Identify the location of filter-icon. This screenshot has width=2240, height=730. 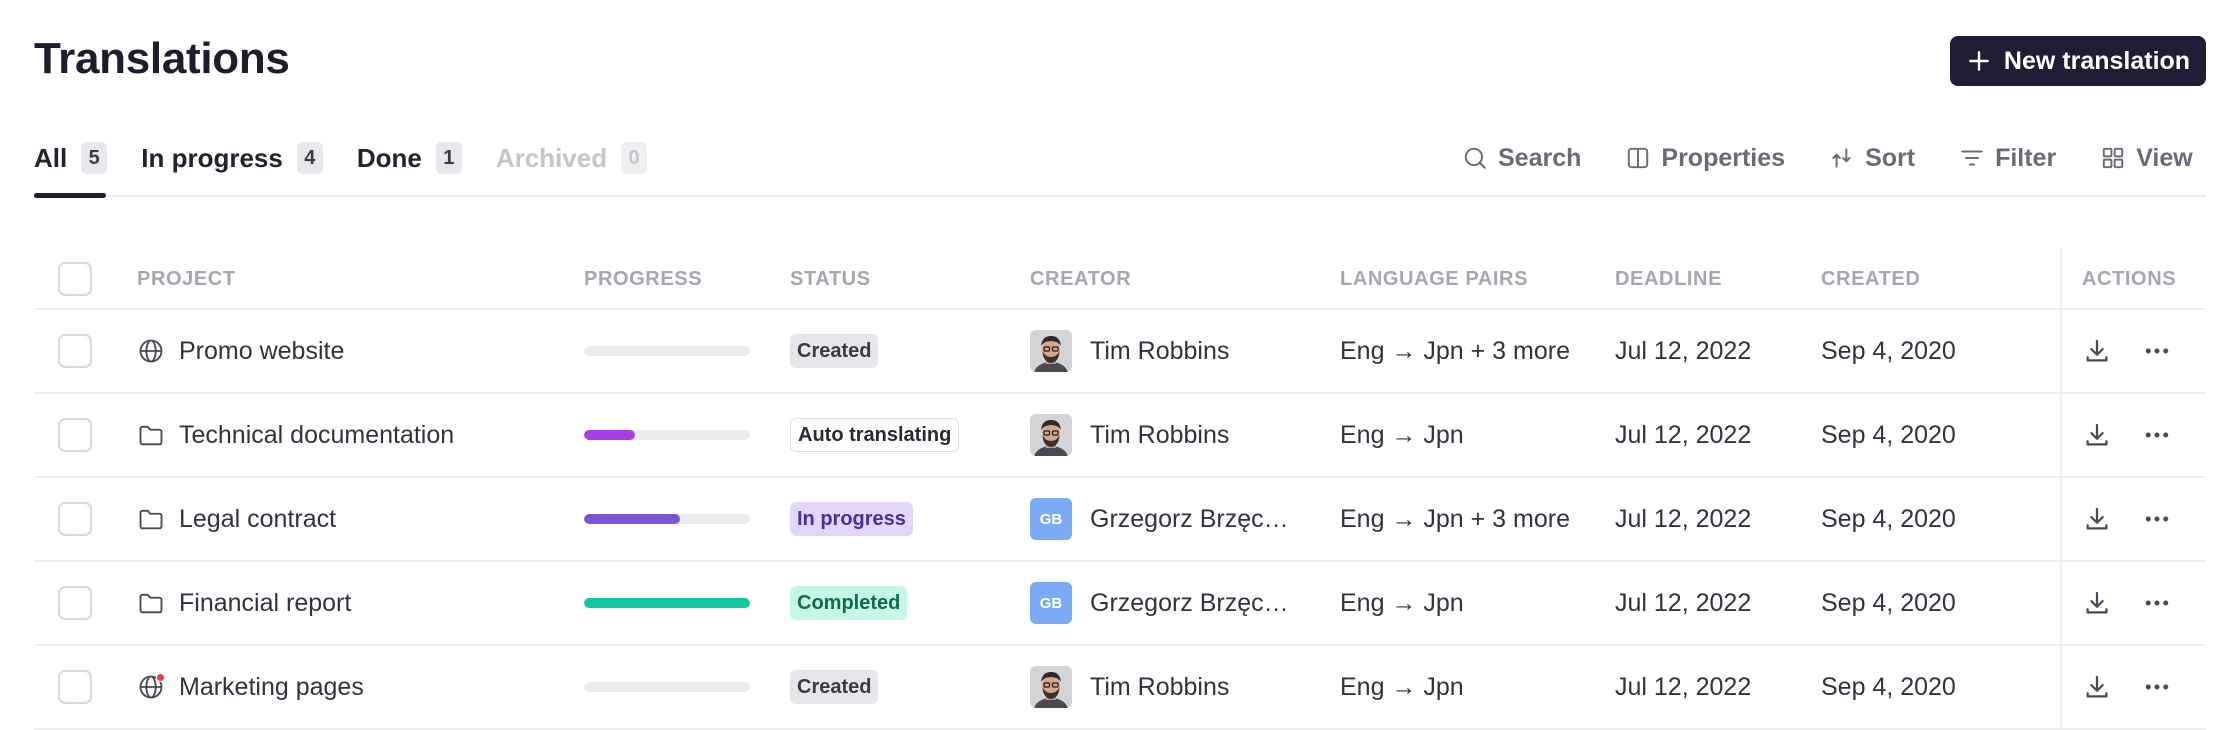
(1972, 158).